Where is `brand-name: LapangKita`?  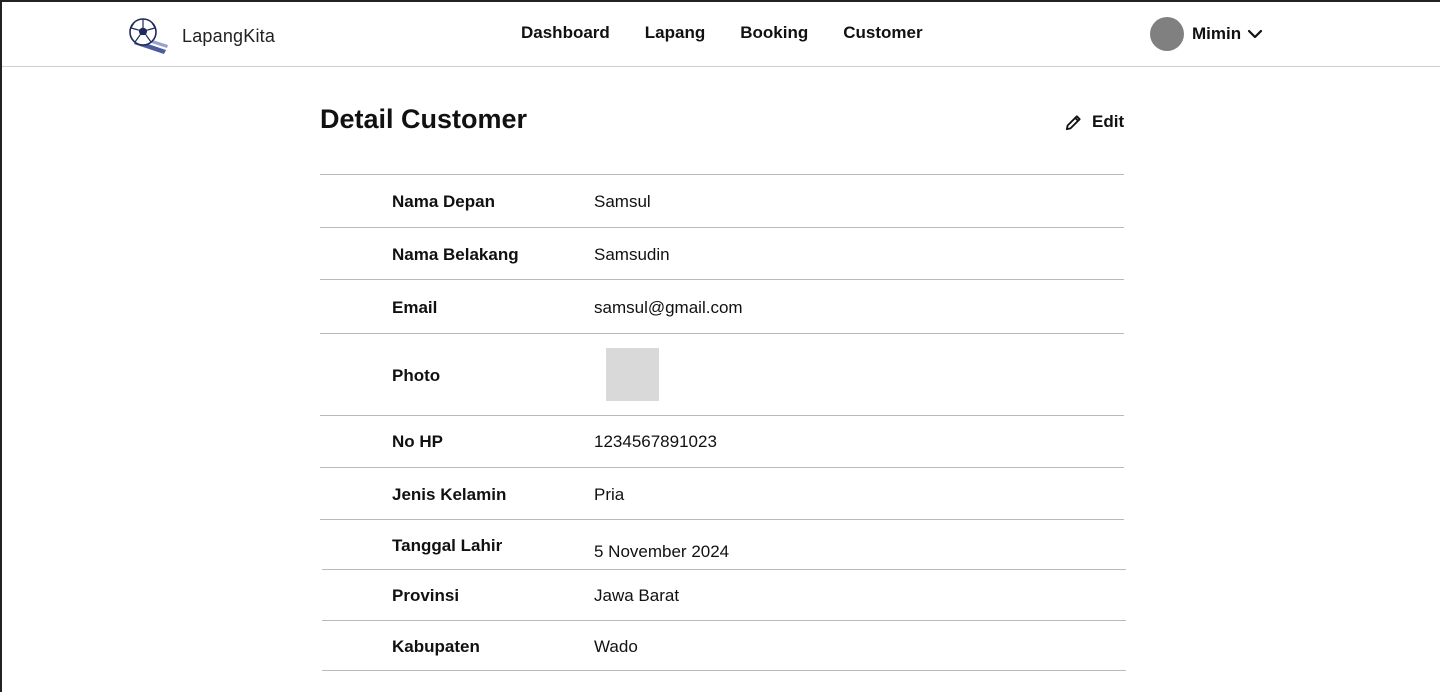
brand-name: LapangKita is located at coordinates (229, 35).